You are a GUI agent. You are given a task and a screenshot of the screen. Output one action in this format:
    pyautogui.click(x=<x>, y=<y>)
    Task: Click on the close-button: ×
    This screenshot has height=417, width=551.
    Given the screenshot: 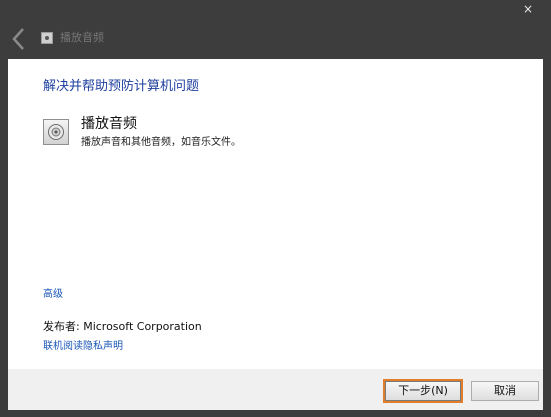 What is the action you would take?
    pyautogui.click(x=528, y=9)
    